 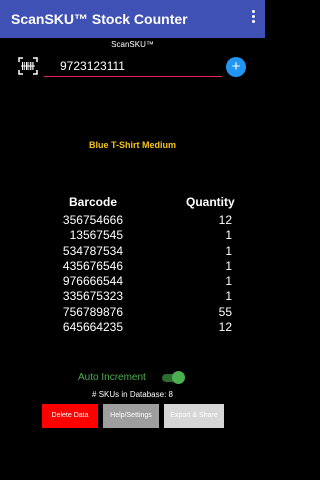 I want to click on auto-increment-label: Auto Increment, so click(x=112, y=377).